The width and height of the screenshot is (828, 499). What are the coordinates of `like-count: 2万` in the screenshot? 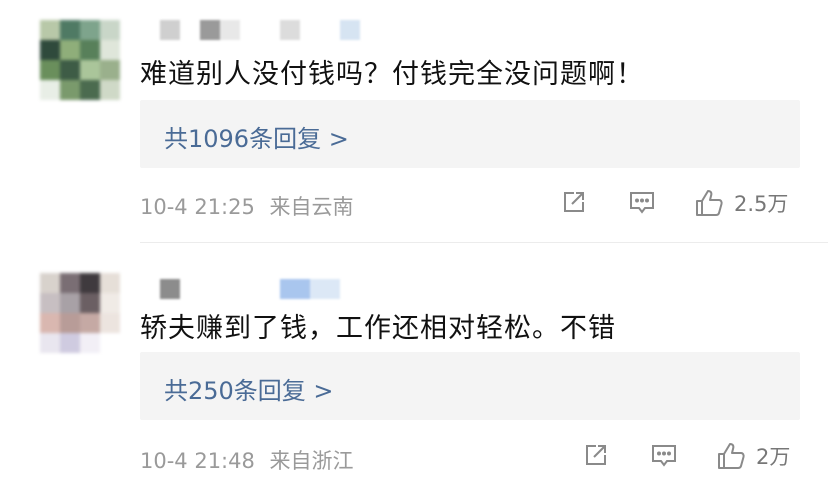 It's located at (773, 457).